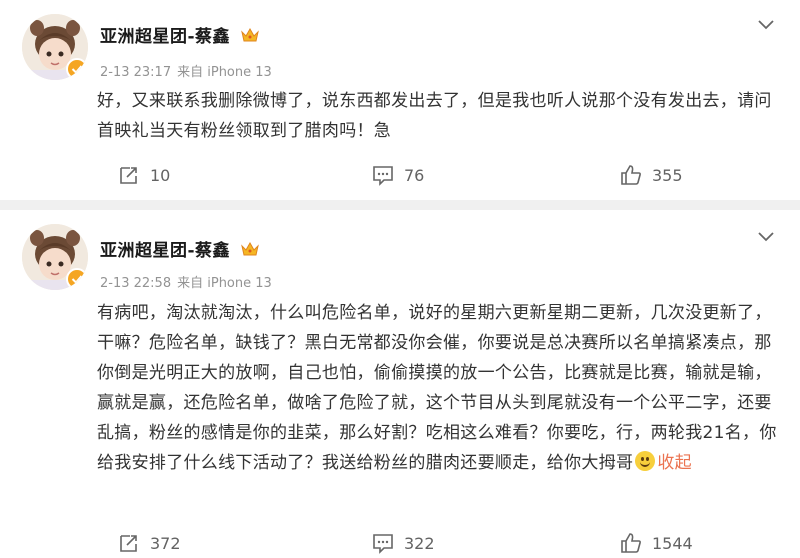 This screenshot has width=800, height=558. What do you see at coordinates (135, 283) in the screenshot?
I see `post-date: 2-13 22:58` at bounding box center [135, 283].